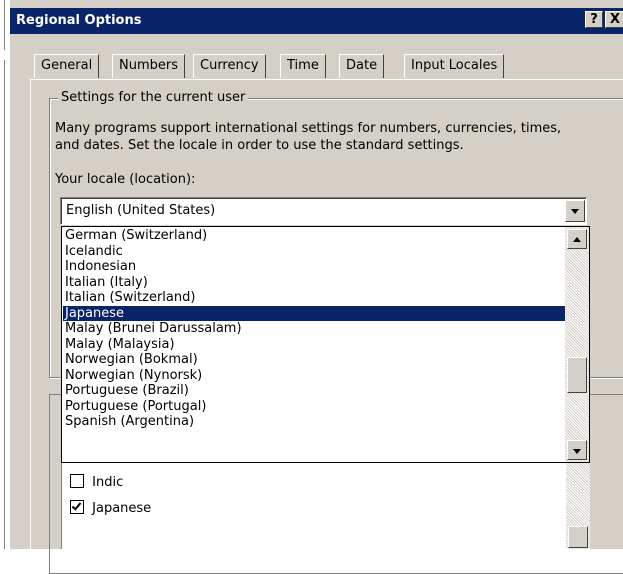  Describe the element at coordinates (454, 66) in the screenshot. I see `tab-input-locales: Input Locales` at that location.